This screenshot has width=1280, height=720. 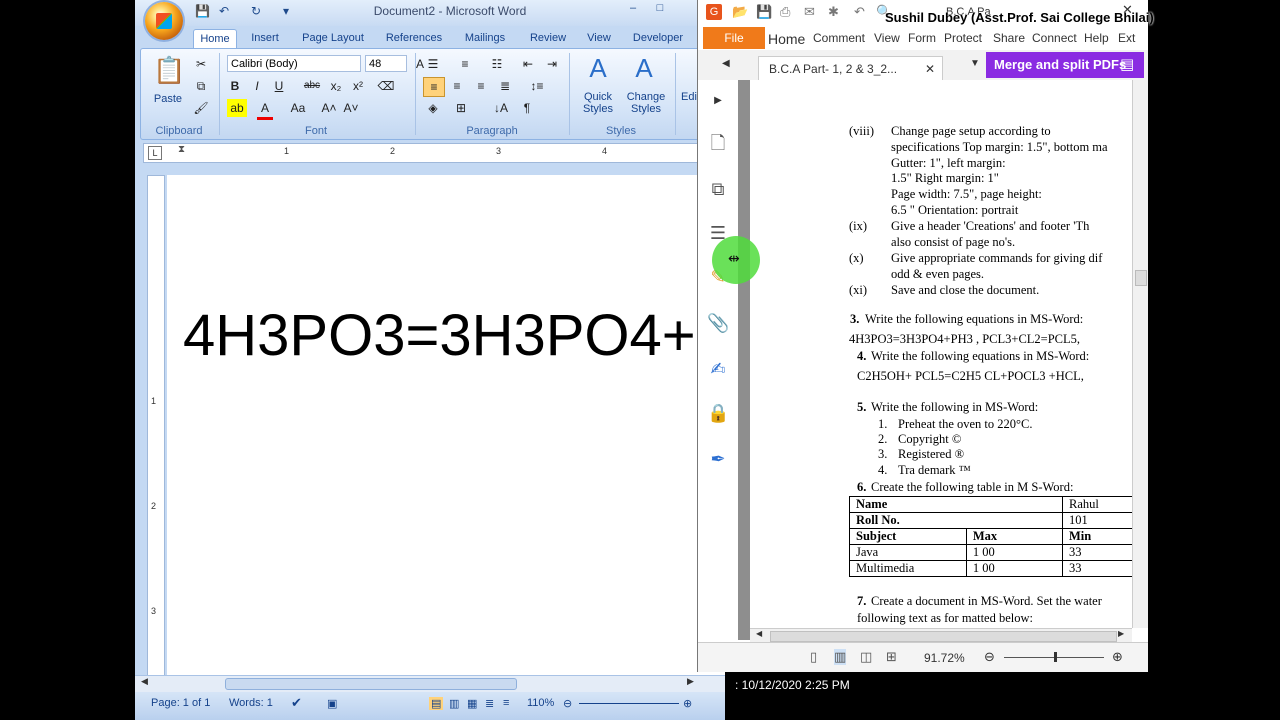 I want to click on new-icon: ✱, so click(x=833, y=12).